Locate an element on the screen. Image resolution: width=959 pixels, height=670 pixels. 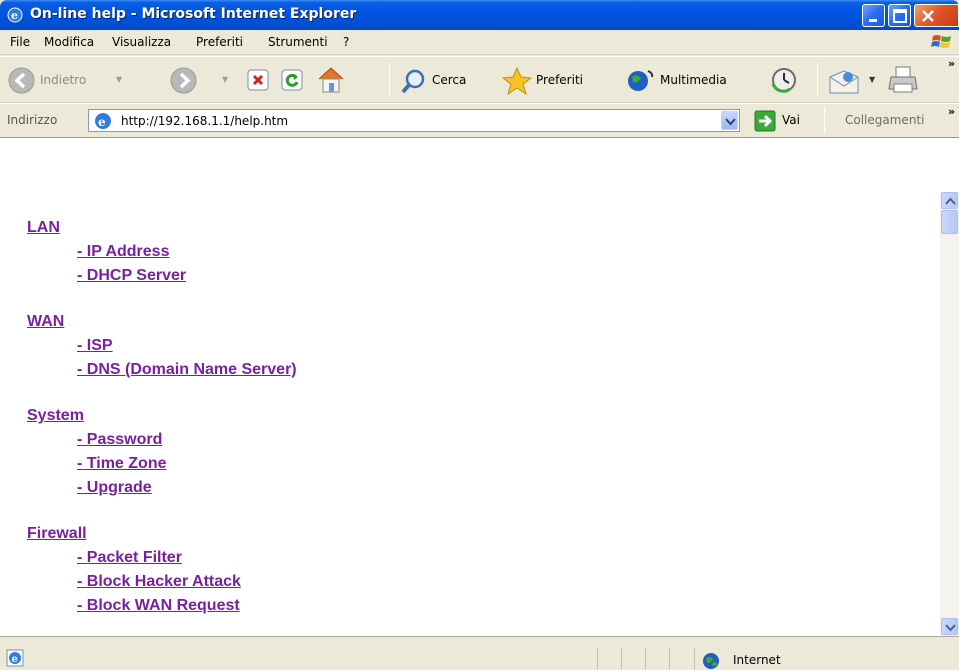
search-button: Cerca is located at coordinates (445, 80).